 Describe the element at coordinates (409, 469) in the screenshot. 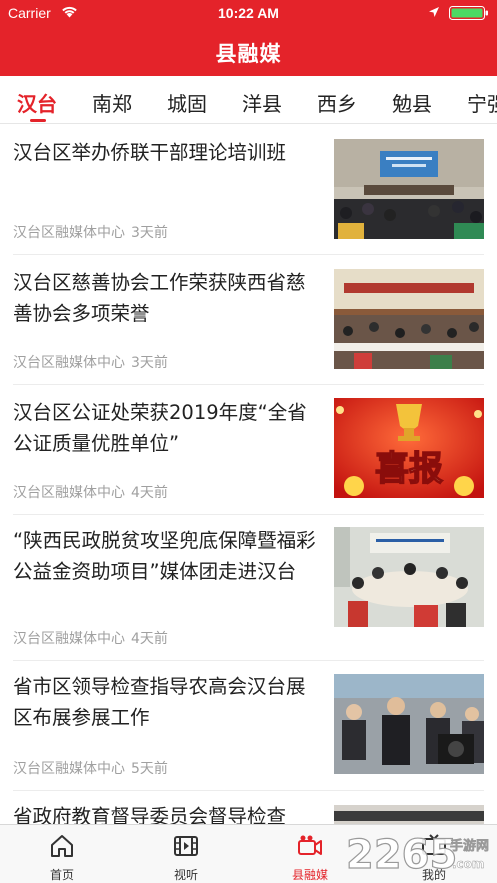

I see `xibao-text: 喜报` at that location.